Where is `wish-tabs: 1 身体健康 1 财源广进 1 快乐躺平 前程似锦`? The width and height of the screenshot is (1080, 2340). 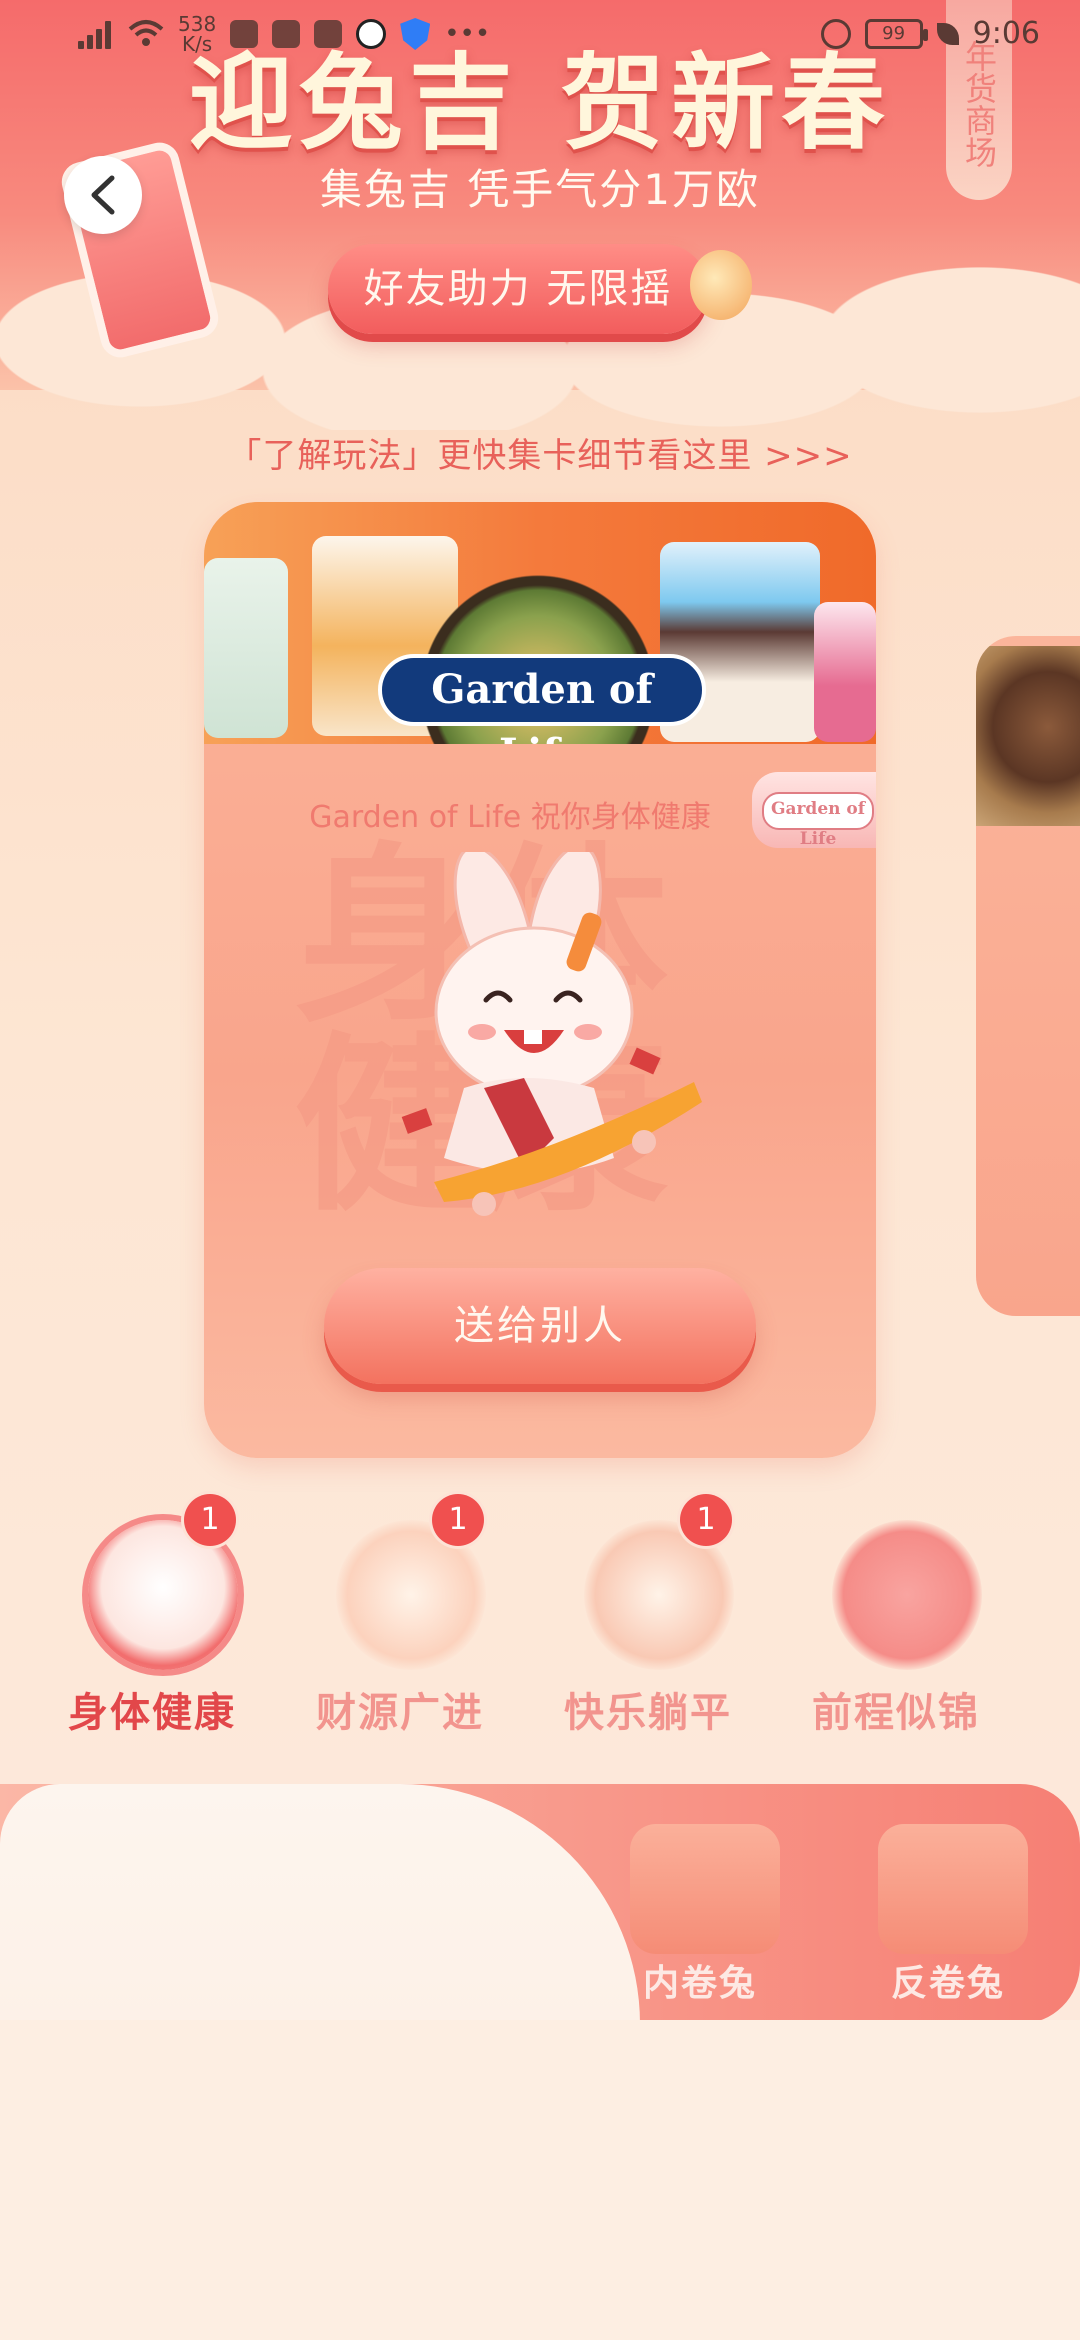 wish-tabs: 1 身体健康 1 财源广进 1 快乐躺平 前程似锦 is located at coordinates (540, 1620).